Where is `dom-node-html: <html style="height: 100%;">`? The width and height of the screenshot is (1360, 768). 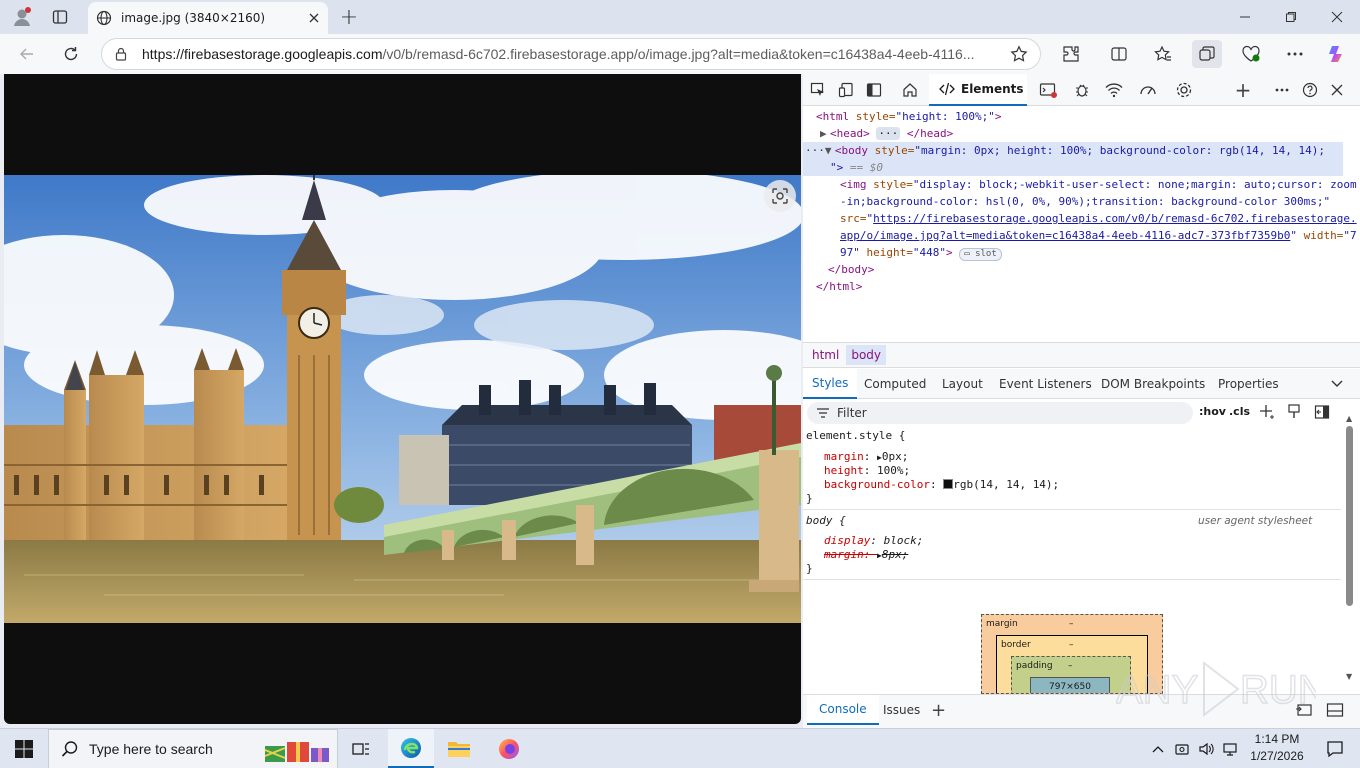 dom-node-html: <html style="height: 100%;"> is located at coordinates (908, 116).